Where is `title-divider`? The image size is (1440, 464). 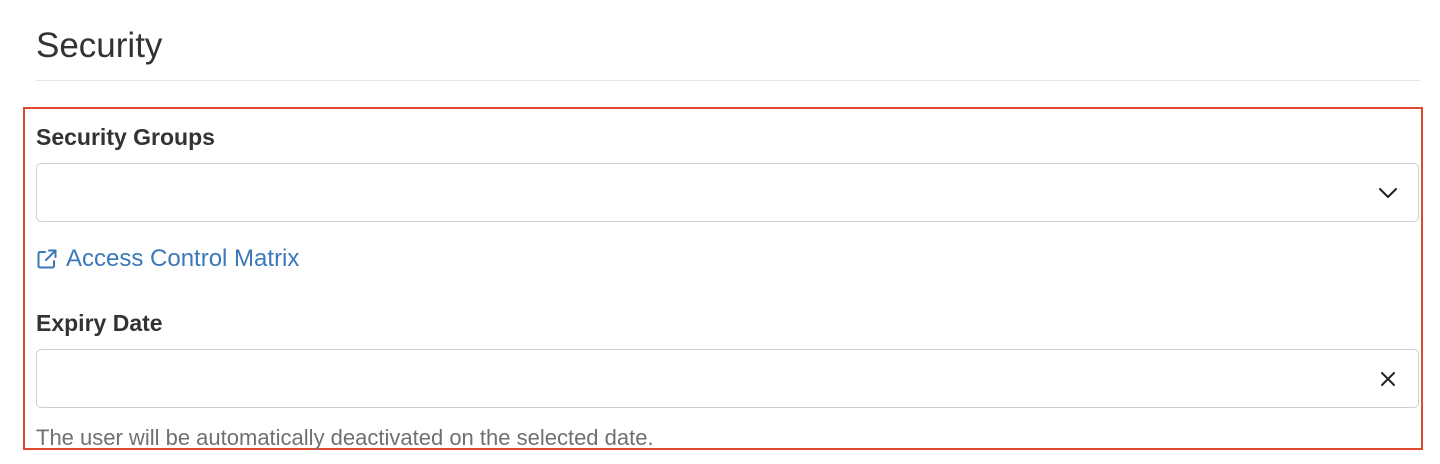 title-divider is located at coordinates (728, 80).